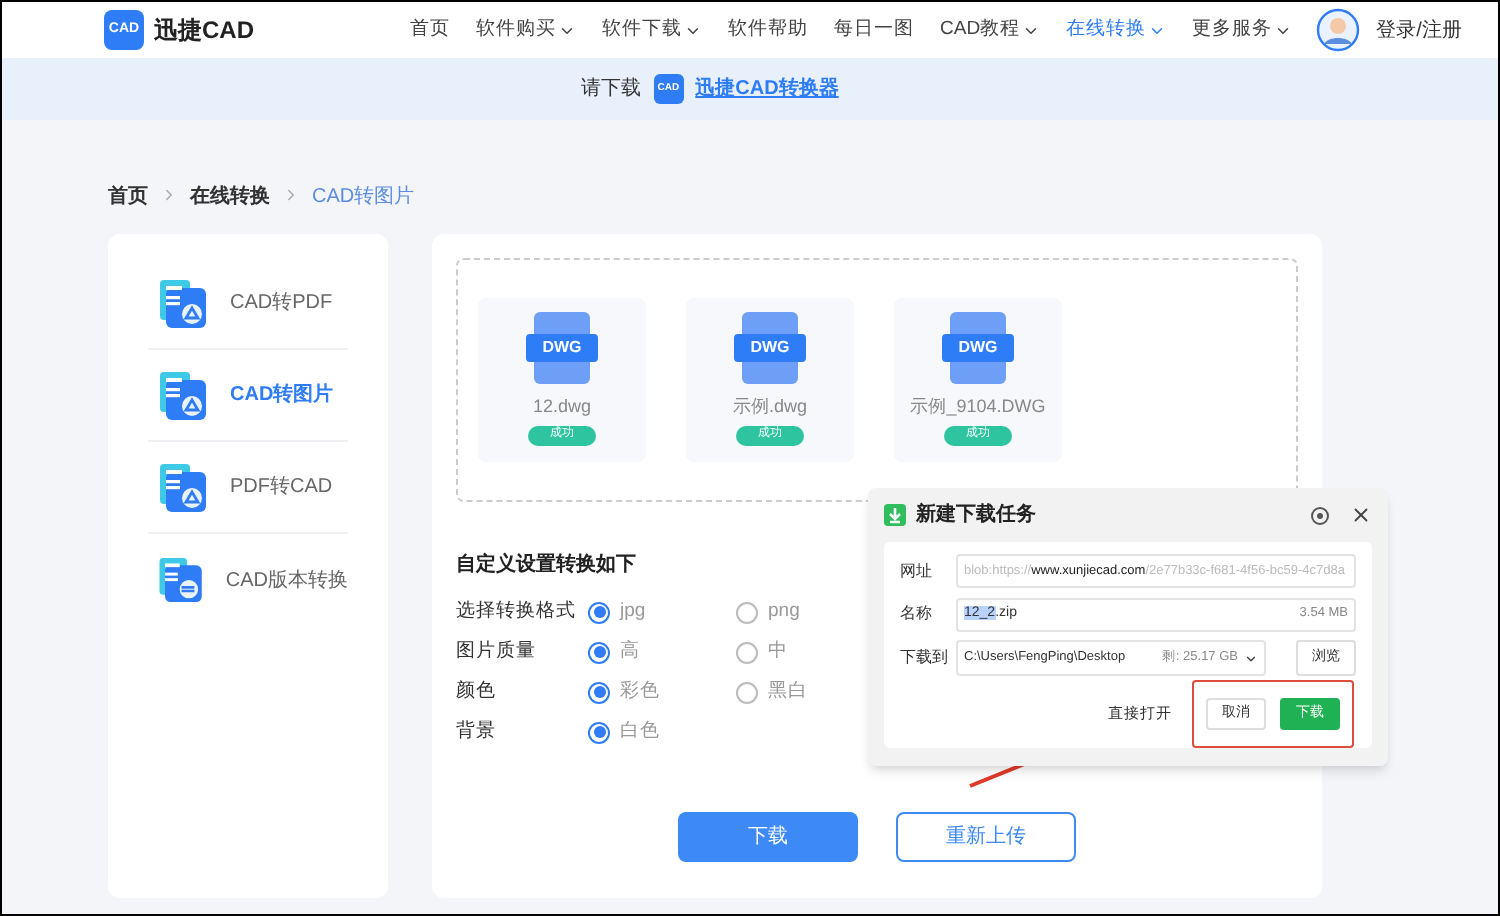 This screenshot has width=1500, height=916. I want to click on brand-name: 迅捷CAD, so click(204, 31).